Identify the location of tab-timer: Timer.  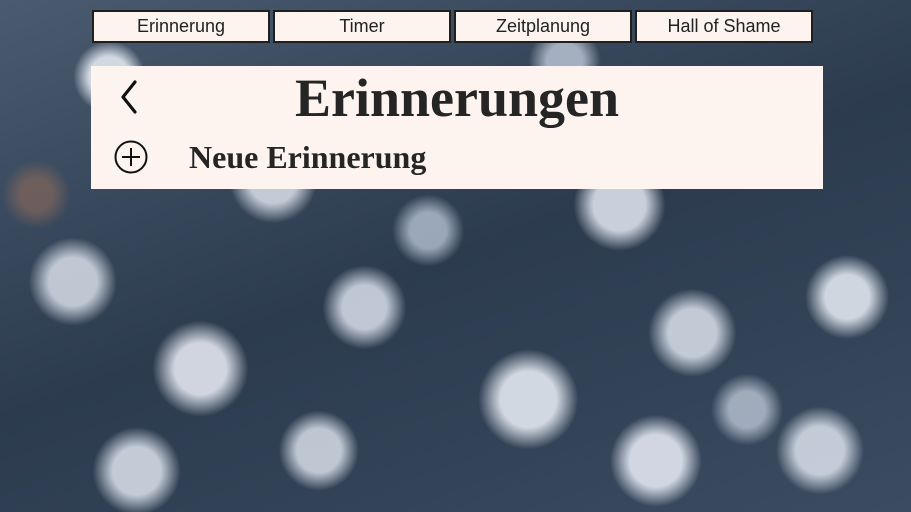
(362, 26).